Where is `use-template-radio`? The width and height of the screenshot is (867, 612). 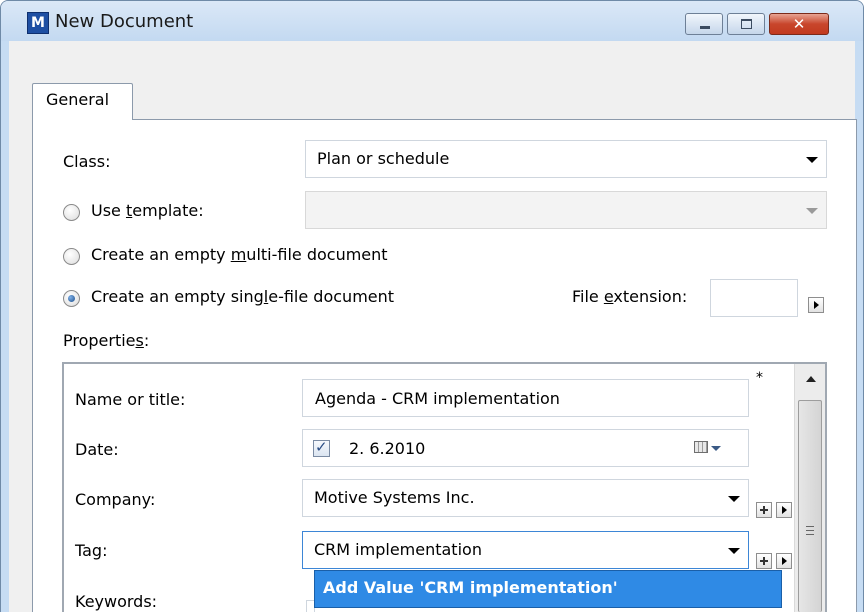
use-template-radio is located at coordinates (71, 212).